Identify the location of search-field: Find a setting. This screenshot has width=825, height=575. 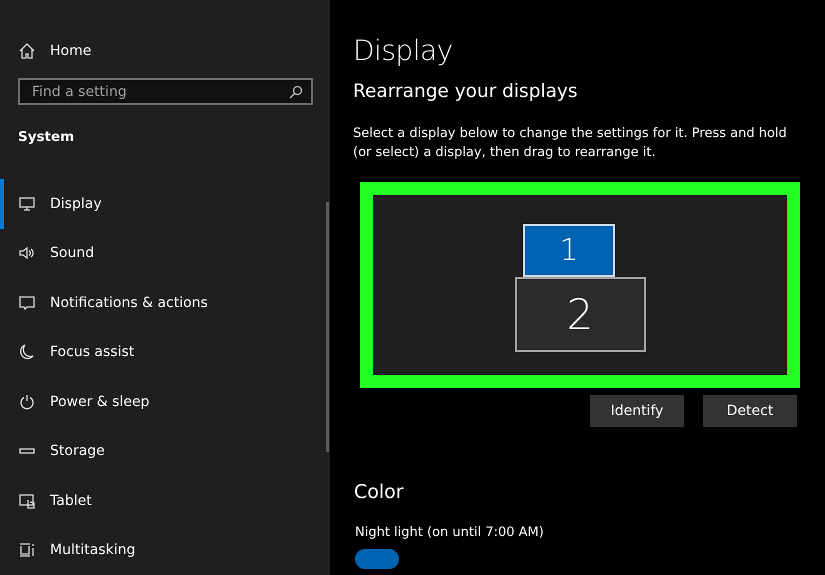
(159, 91).